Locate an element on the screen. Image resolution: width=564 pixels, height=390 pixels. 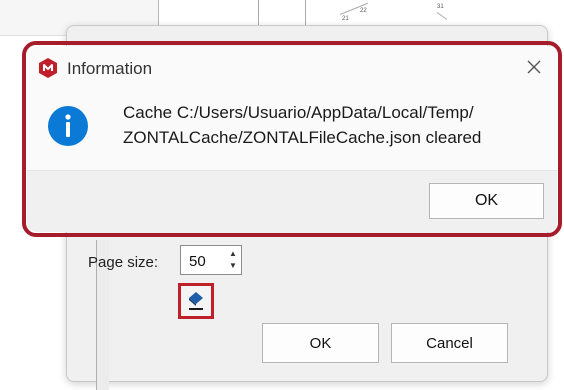
info-icon is located at coordinates (68, 126).